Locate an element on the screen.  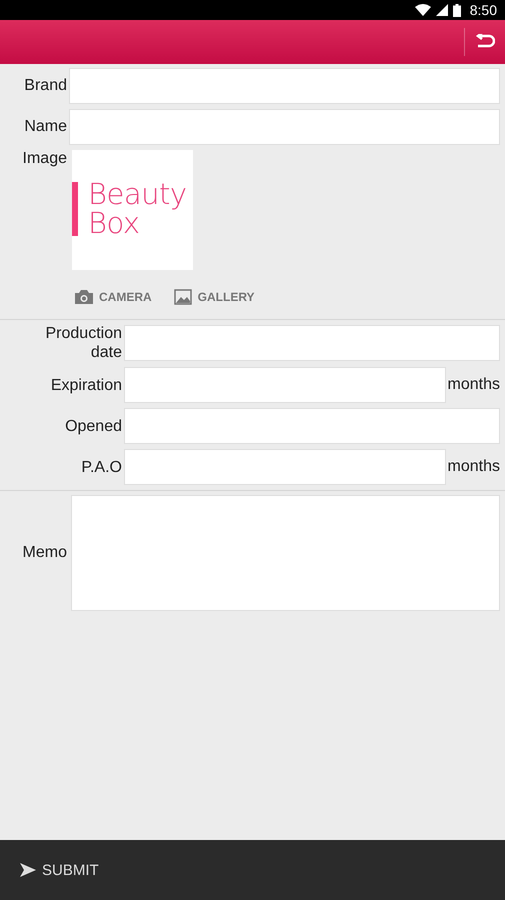
status-time: 8:50 is located at coordinates (483, 10).